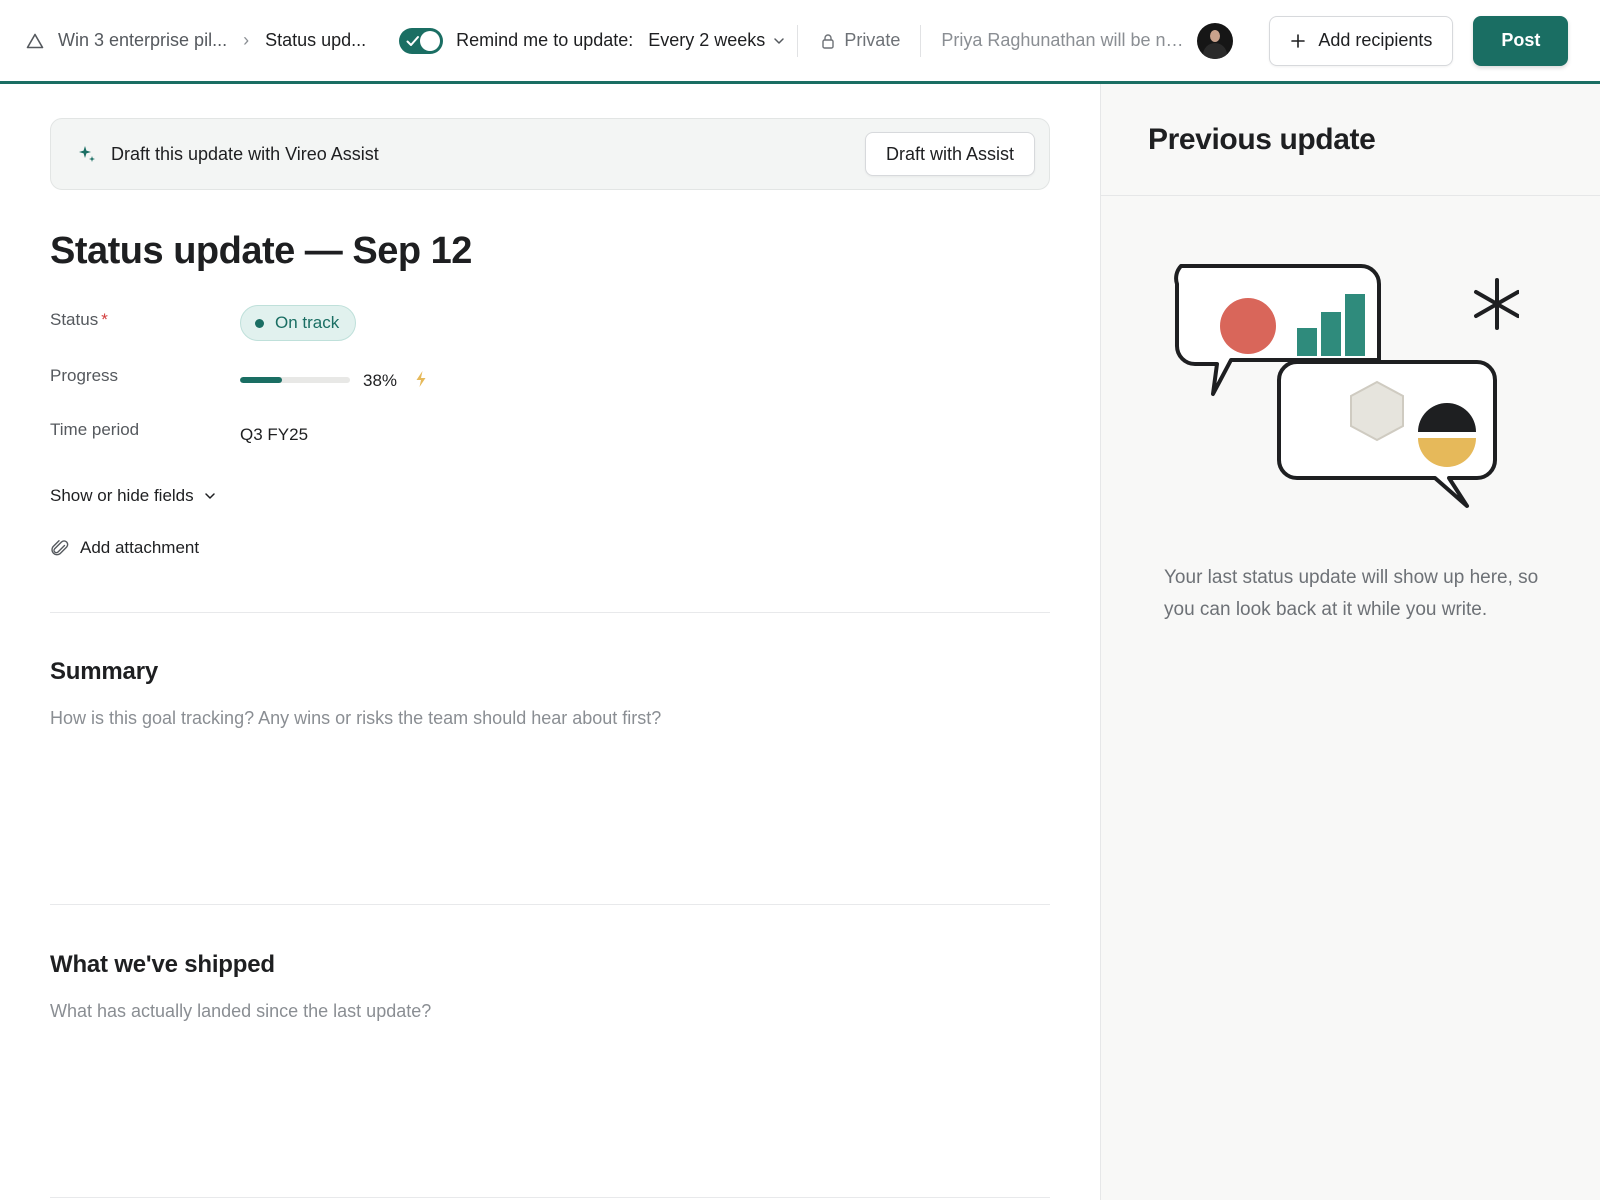 Image resolution: width=1600 pixels, height=1200 pixels. I want to click on summary-title: Summary, so click(104, 671).